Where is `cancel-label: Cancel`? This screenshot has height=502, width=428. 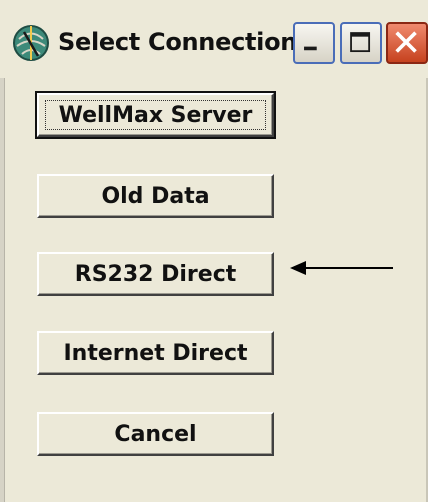
cancel-label: Cancel is located at coordinates (155, 434).